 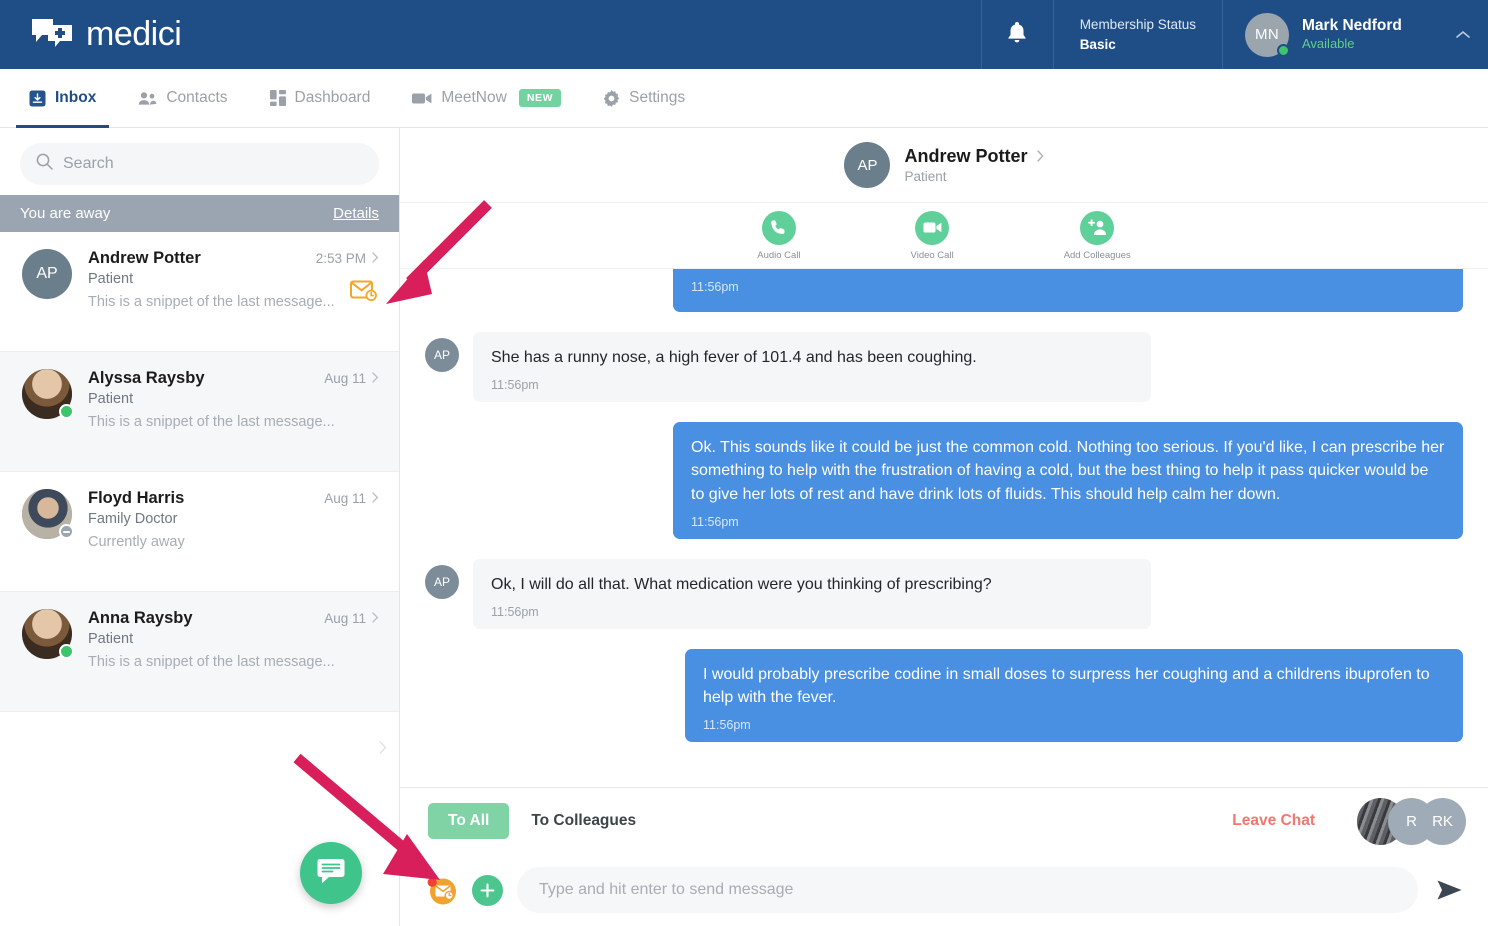 What do you see at coordinates (1097, 227) in the screenshot?
I see `add-person-icon` at bounding box center [1097, 227].